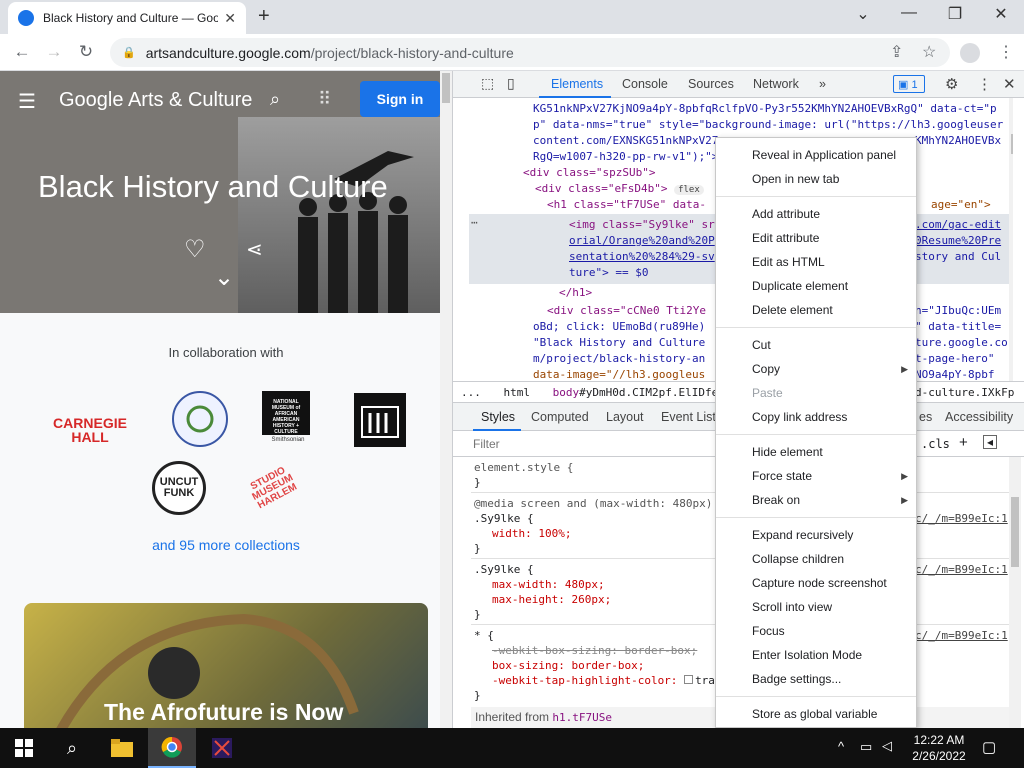 This screenshot has height=768, width=1024. I want to click on file-explorer-icon, so click(122, 748).